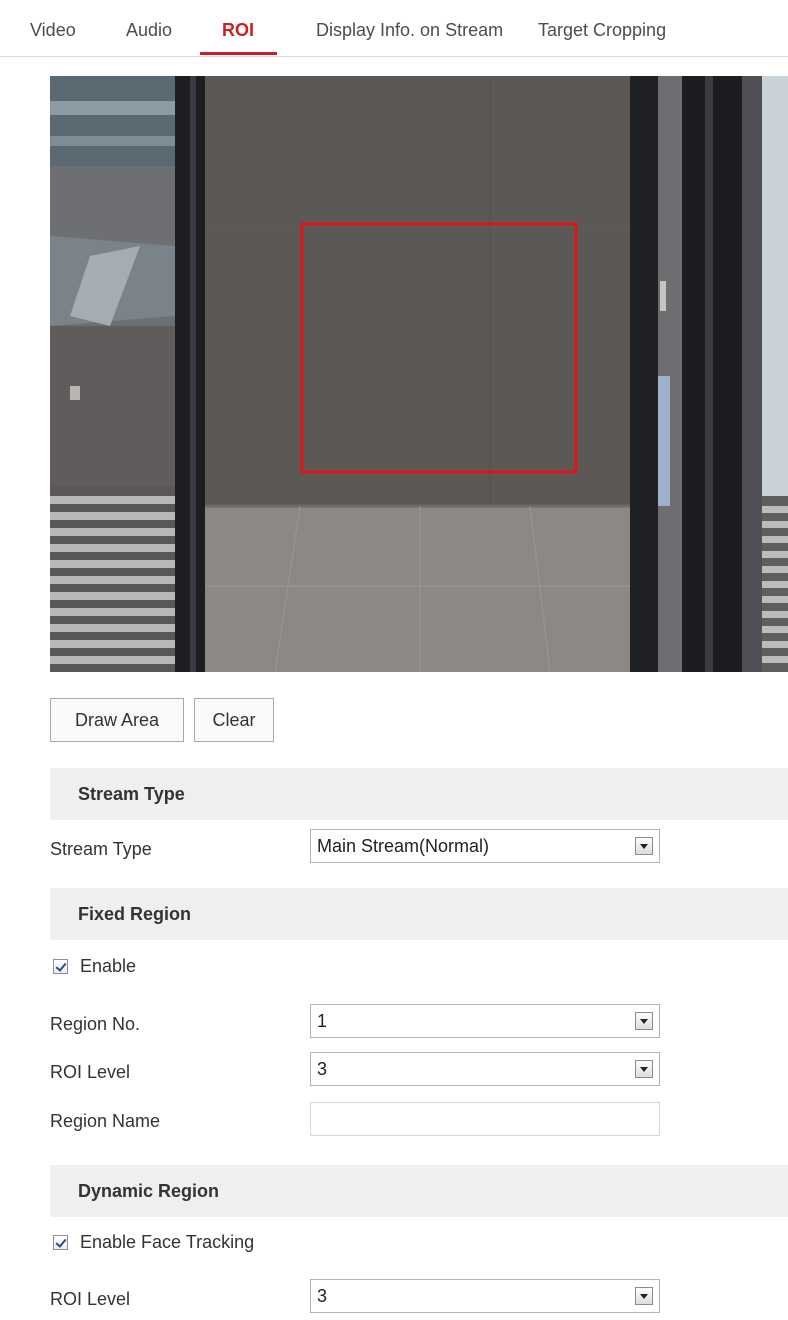 The width and height of the screenshot is (788, 1320). What do you see at coordinates (238, 53) in the screenshot?
I see `active-tab-indicator` at bounding box center [238, 53].